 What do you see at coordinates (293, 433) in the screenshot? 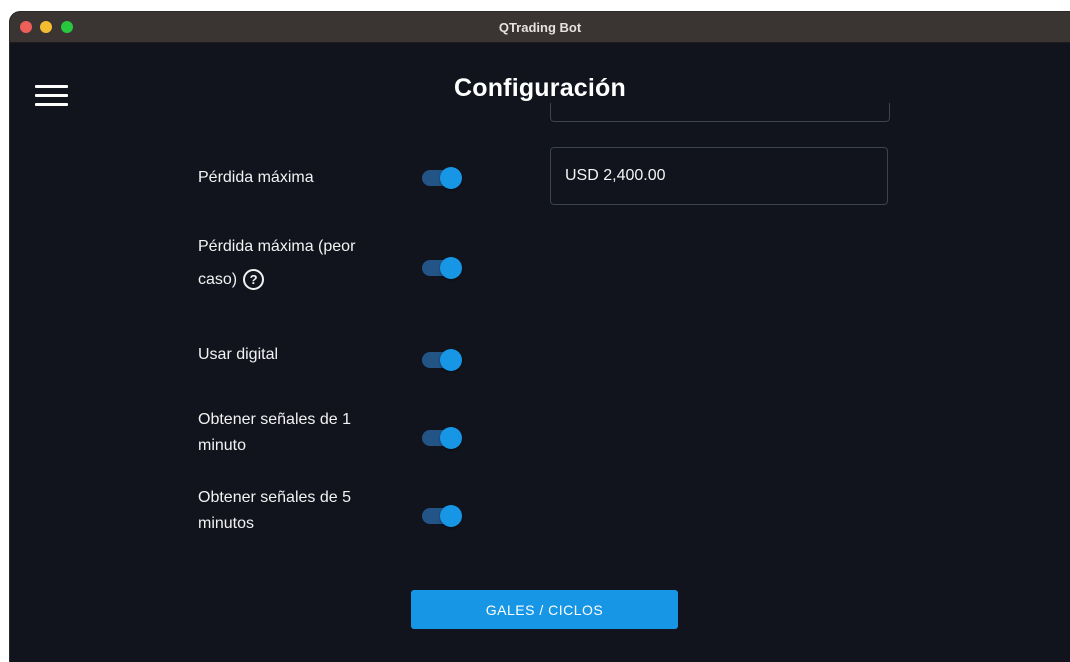
I see `signals-1min-label: Obtener señales de 1 minuto` at bounding box center [293, 433].